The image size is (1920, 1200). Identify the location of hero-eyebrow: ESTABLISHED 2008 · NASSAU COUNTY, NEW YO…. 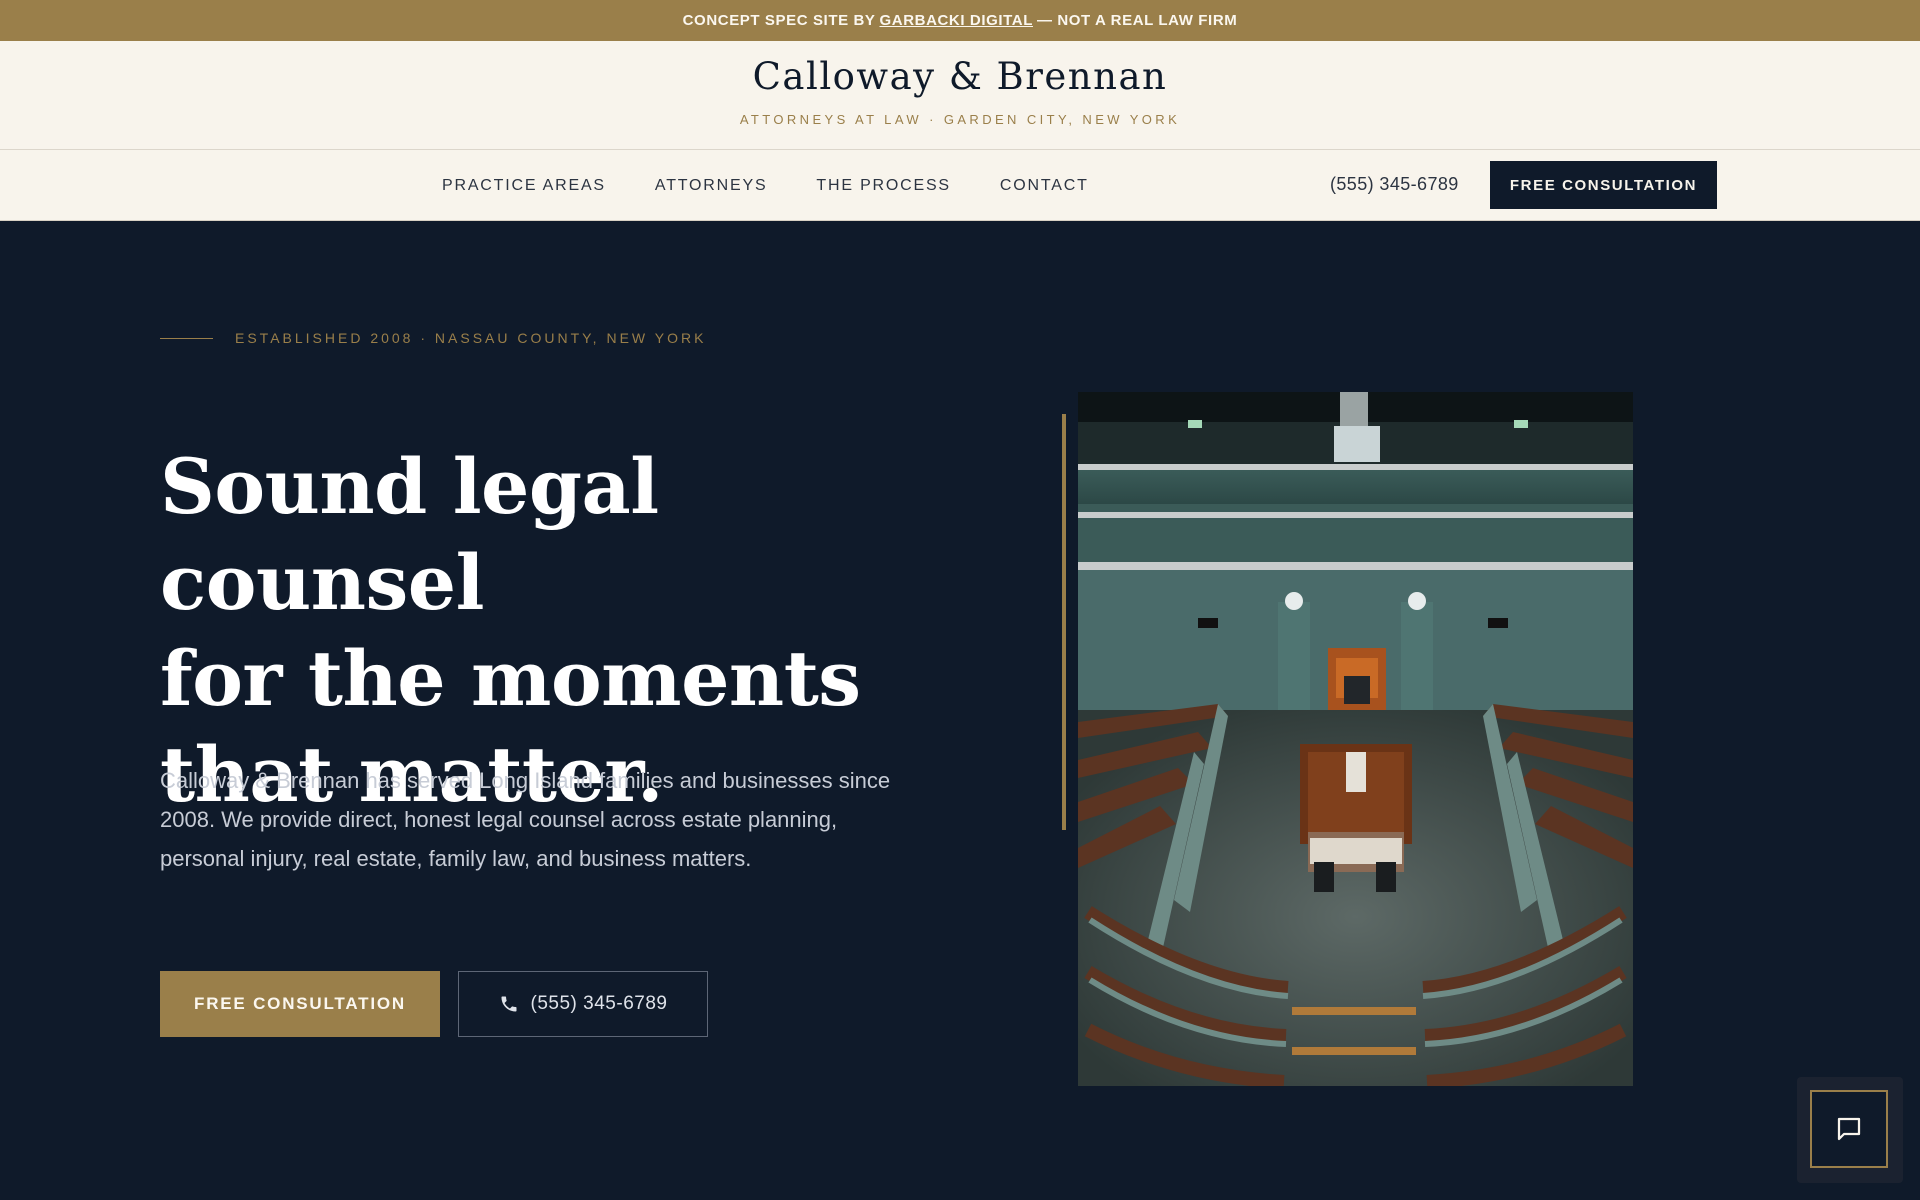
(433, 338).